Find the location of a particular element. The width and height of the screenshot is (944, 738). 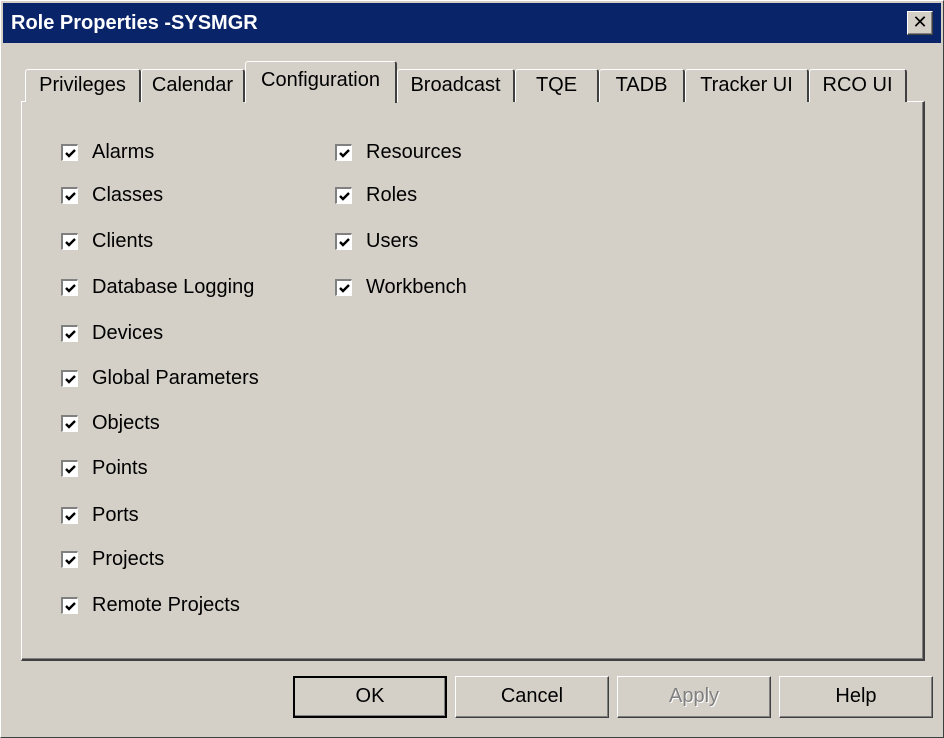

checkbox-ports: Ports is located at coordinates (100, 515).